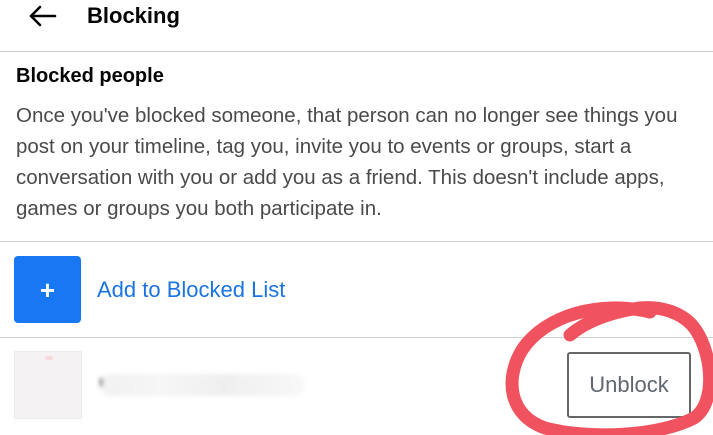 This screenshot has width=713, height=435. Describe the element at coordinates (133, 15) in the screenshot. I see `page-title: Blocking` at that location.